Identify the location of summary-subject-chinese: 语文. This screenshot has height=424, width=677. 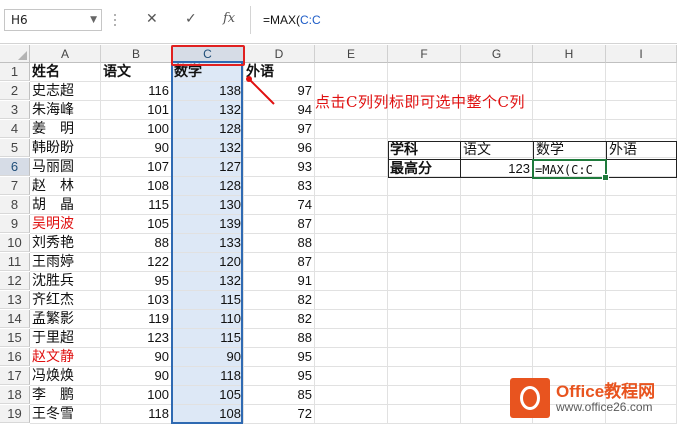
(497, 150).